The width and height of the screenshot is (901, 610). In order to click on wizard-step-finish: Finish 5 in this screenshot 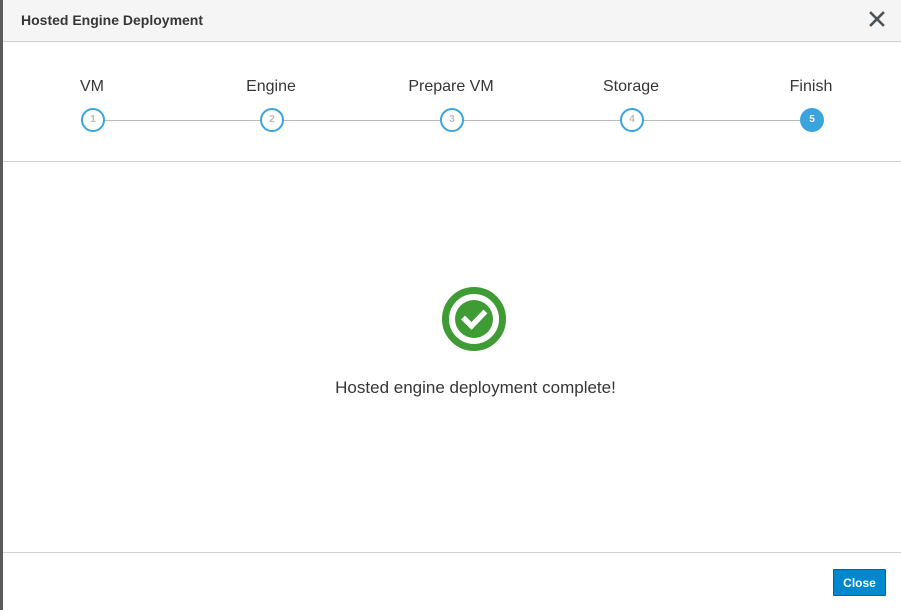, I will do `click(811, 92)`.